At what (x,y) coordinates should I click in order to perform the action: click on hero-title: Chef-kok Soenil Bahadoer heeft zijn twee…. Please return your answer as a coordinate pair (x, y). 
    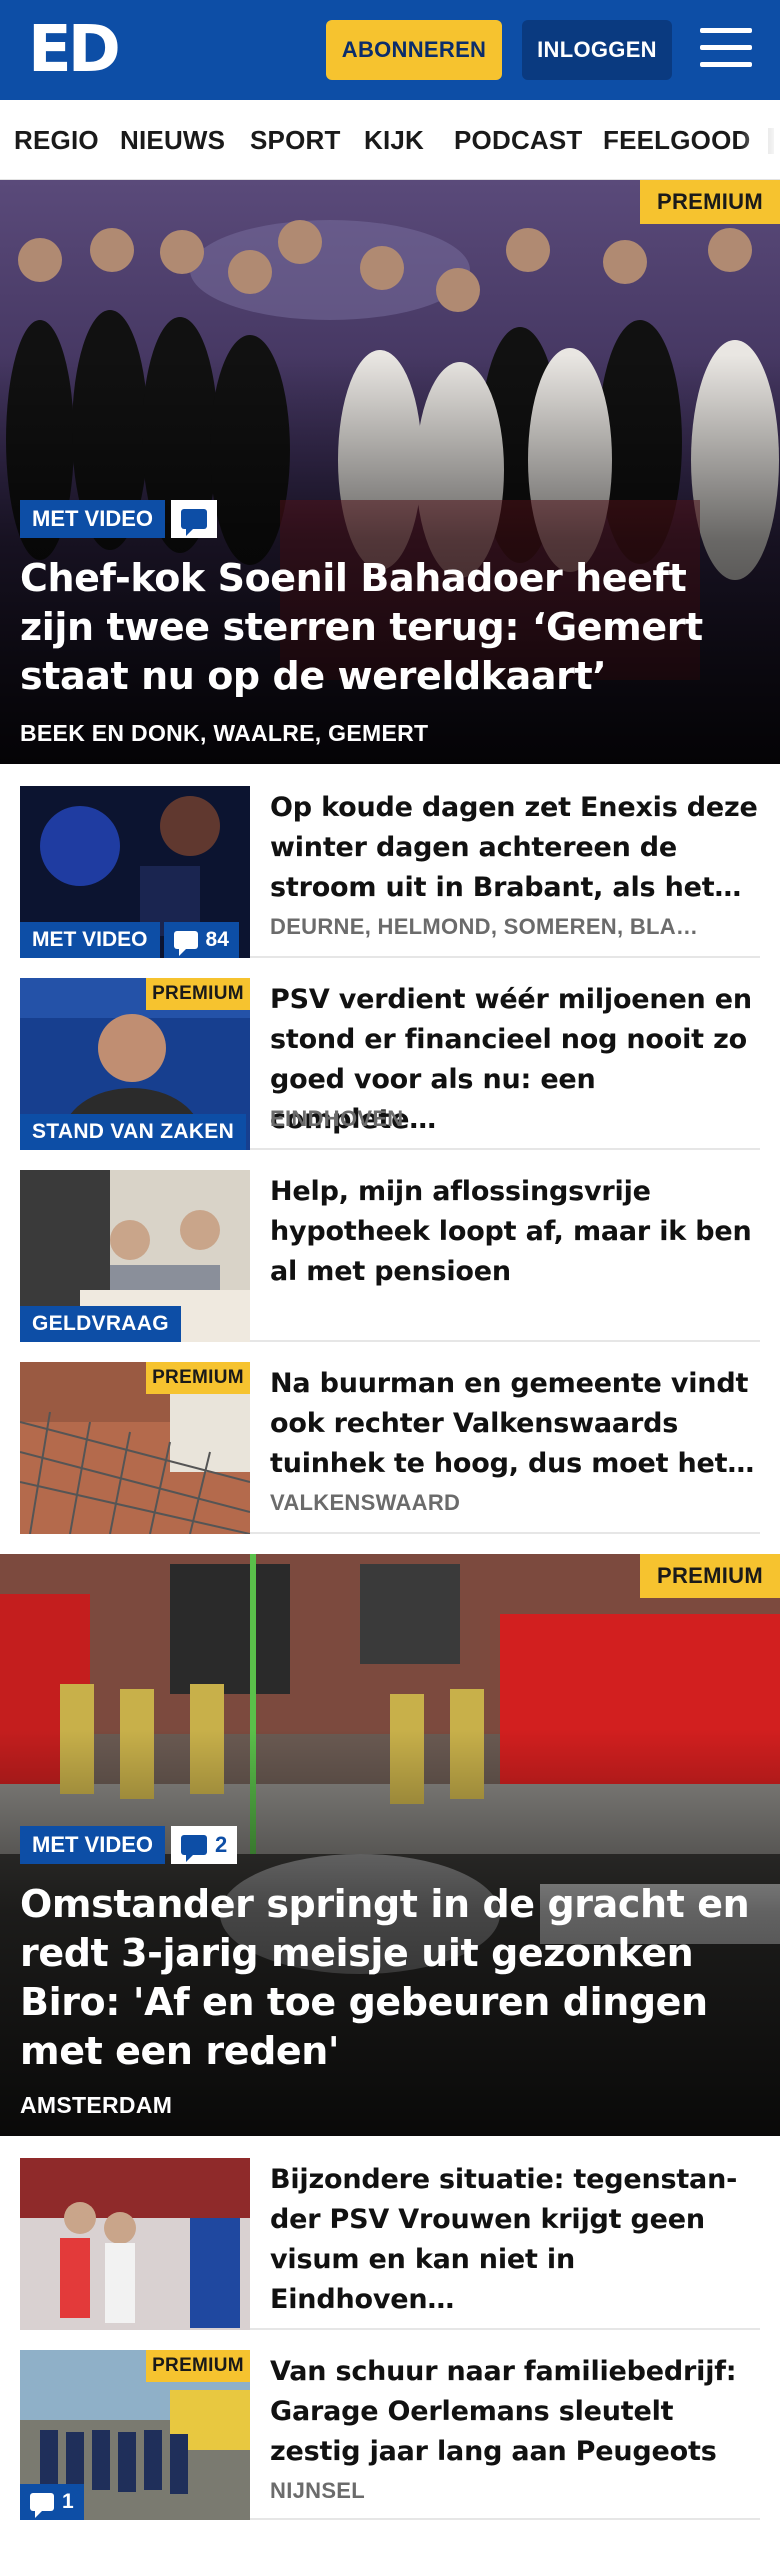
    Looking at the image, I should click on (390, 627).